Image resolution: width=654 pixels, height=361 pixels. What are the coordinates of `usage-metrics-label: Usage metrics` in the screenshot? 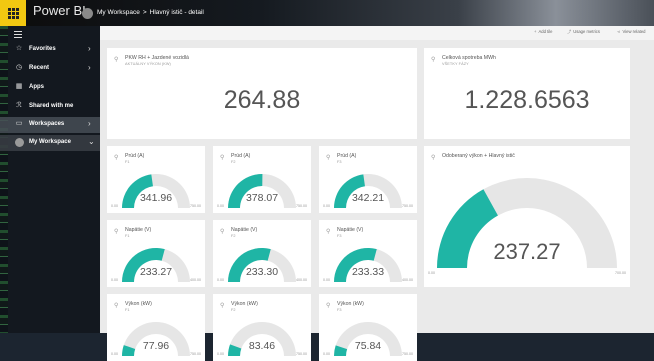 It's located at (586, 31).